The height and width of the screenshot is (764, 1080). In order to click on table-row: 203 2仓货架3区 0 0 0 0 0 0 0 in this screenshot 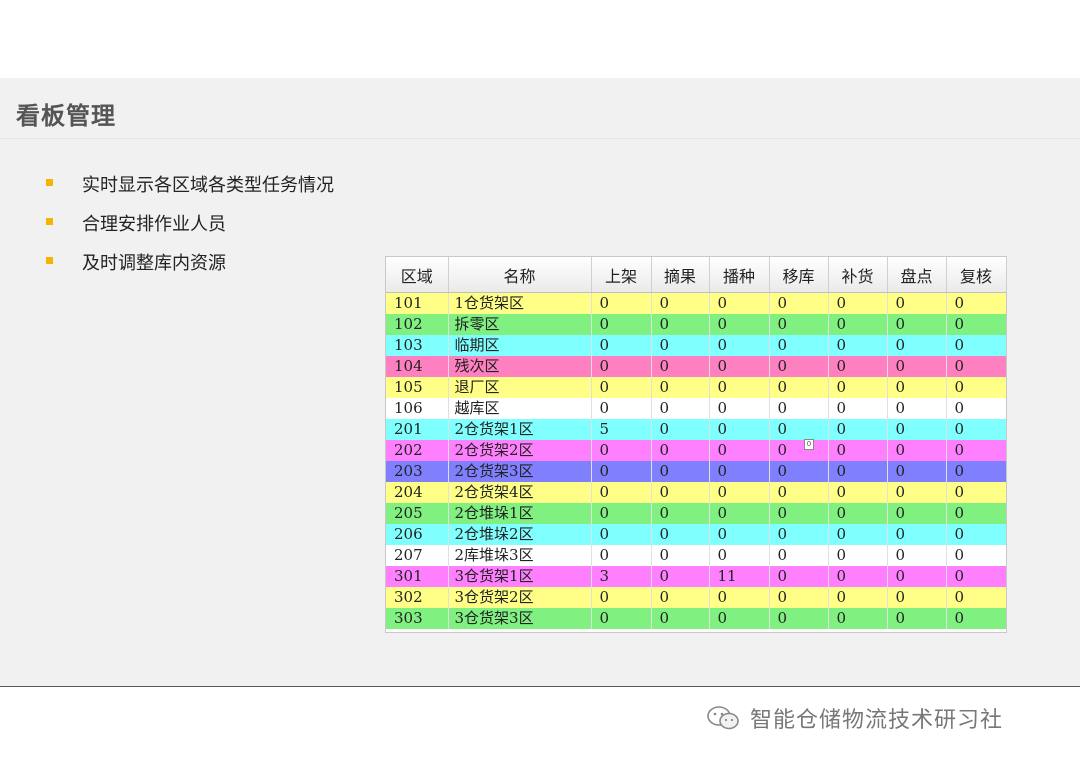, I will do `click(696, 471)`.